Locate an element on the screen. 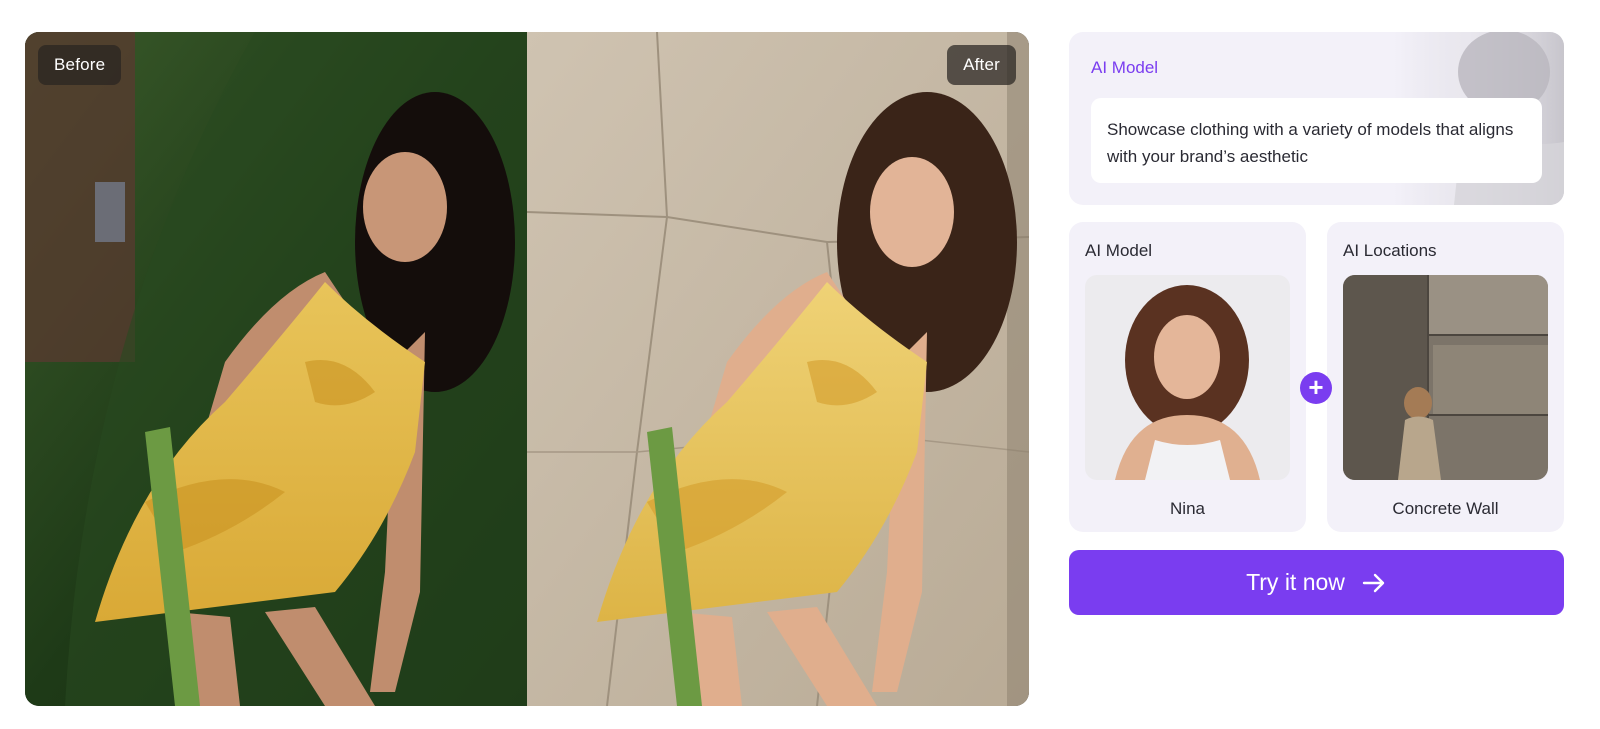  model-thumbnail is located at coordinates (1187, 377).